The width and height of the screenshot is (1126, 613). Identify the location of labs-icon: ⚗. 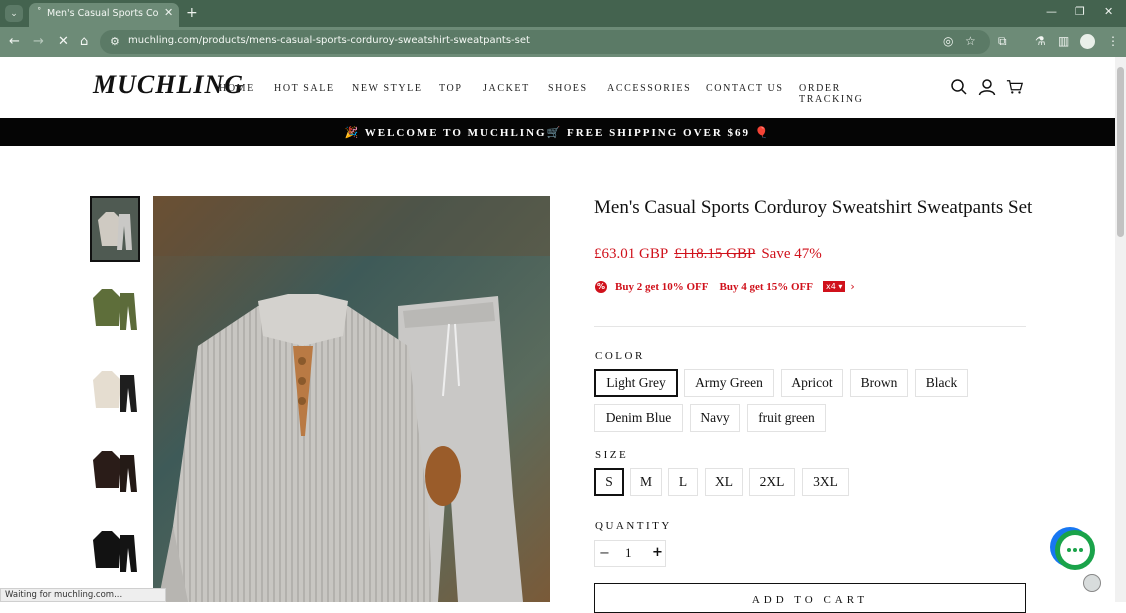
(1040, 41).